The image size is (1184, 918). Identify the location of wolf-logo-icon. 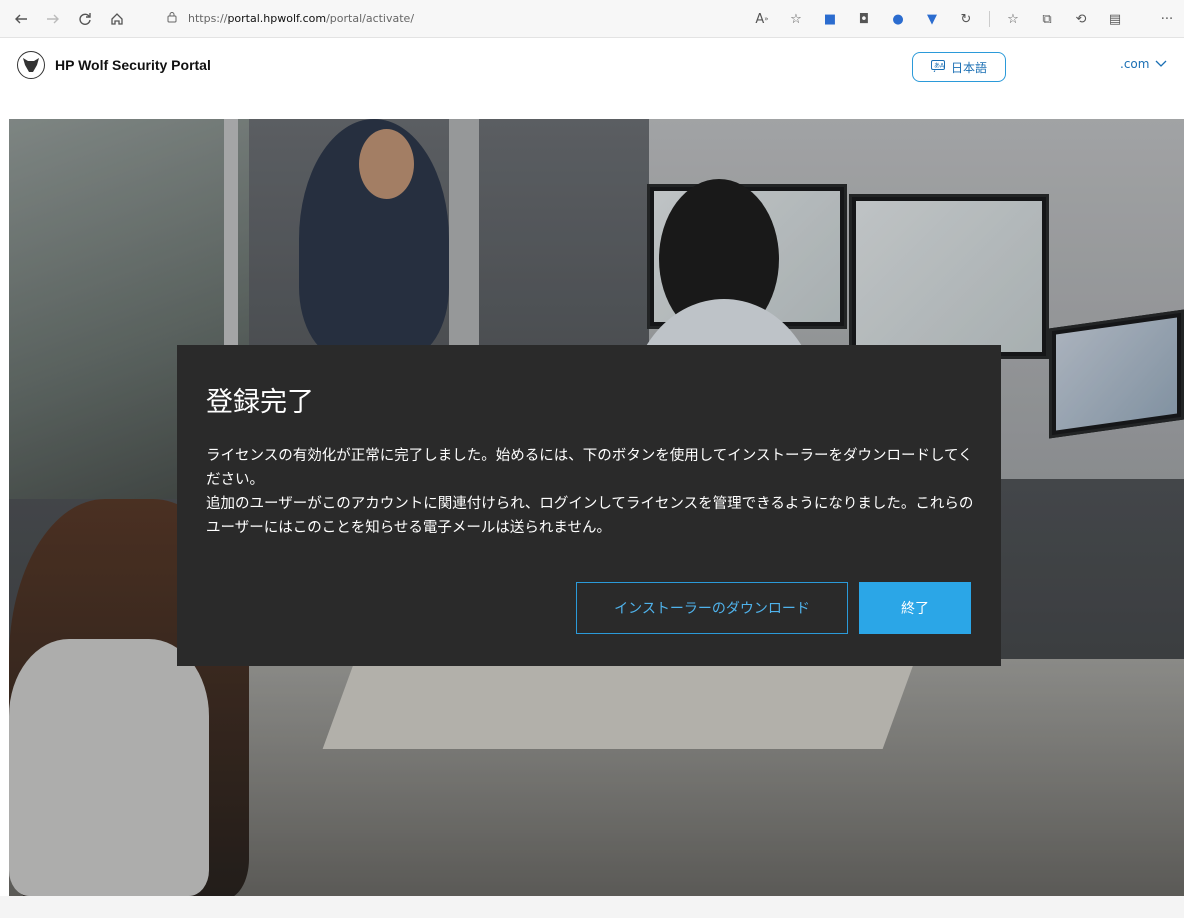
(31, 65).